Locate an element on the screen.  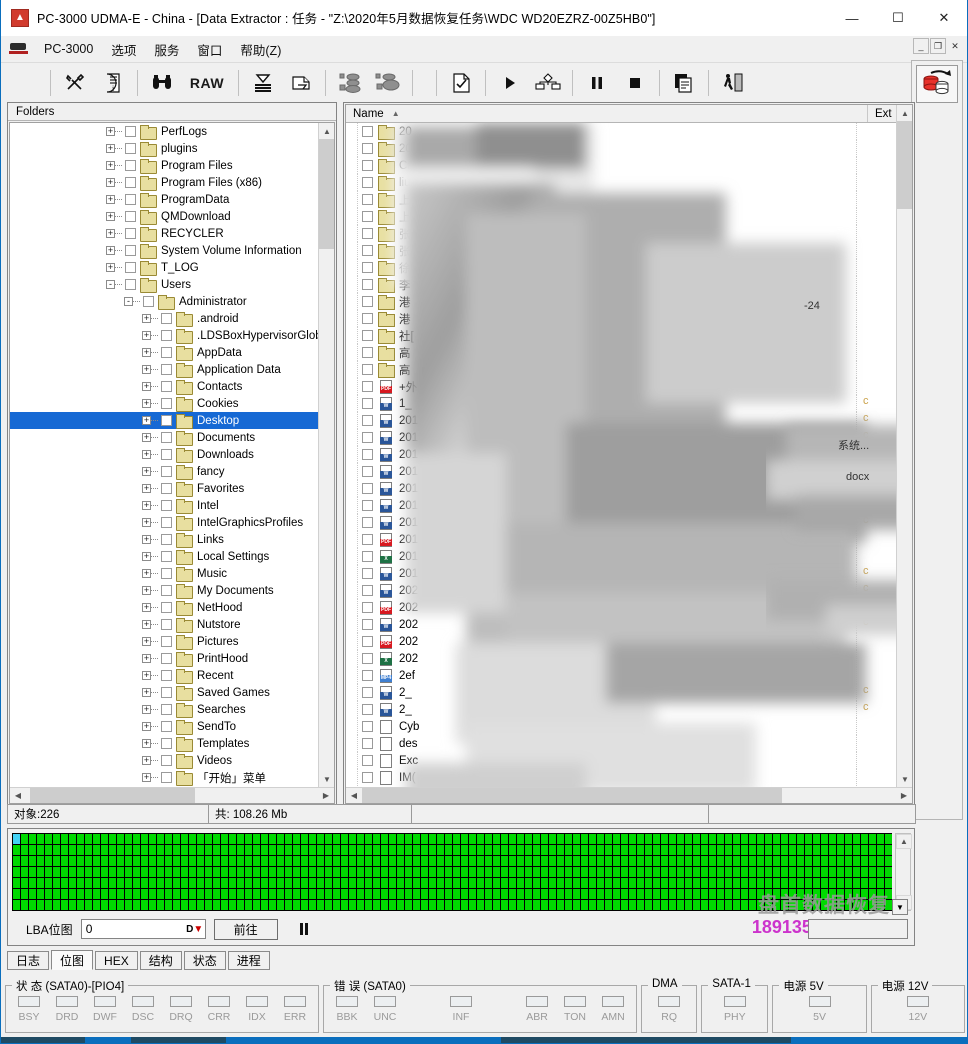
disk-copy-icon is located at coordinates (301, 83).